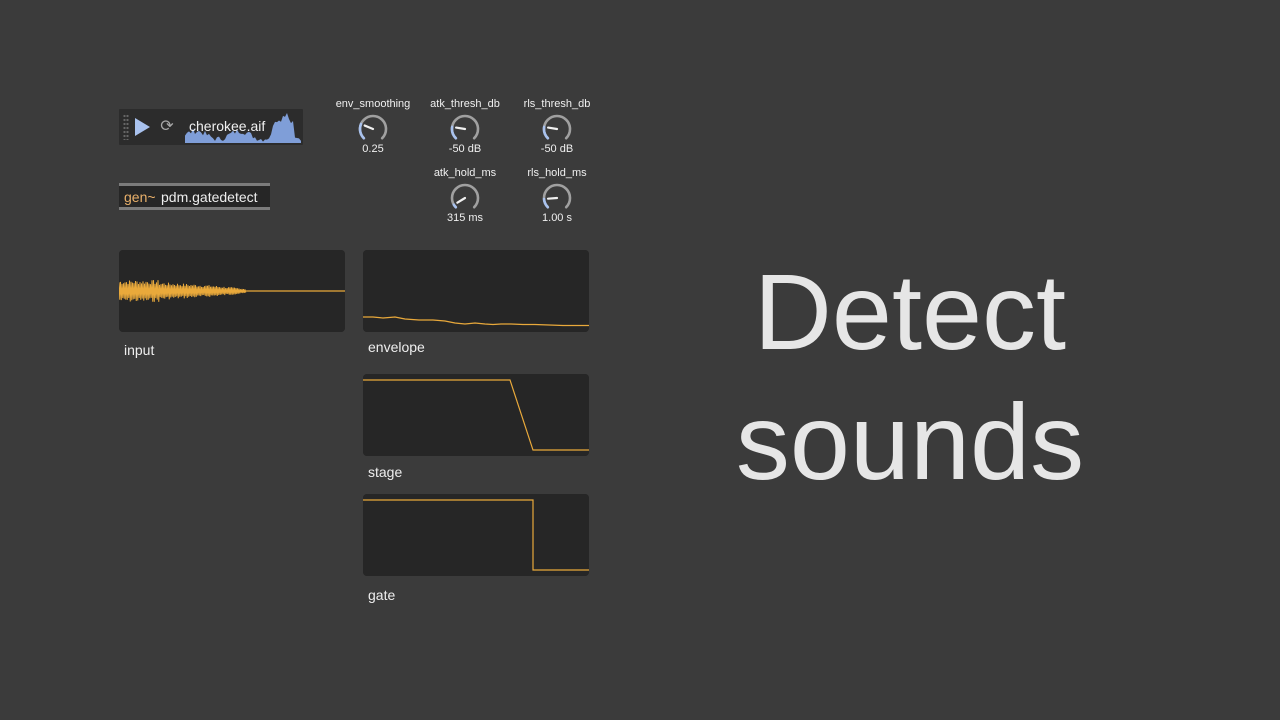  Describe the element at coordinates (167, 127) in the screenshot. I see `loop-icon: ⟳` at that location.